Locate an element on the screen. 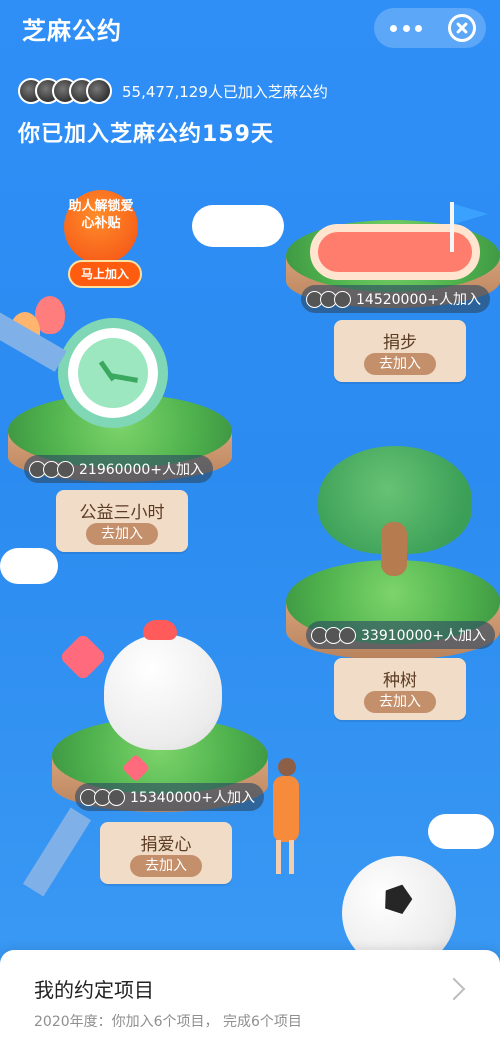  participant-badge: 21960000+人加入 is located at coordinates (118, 469).